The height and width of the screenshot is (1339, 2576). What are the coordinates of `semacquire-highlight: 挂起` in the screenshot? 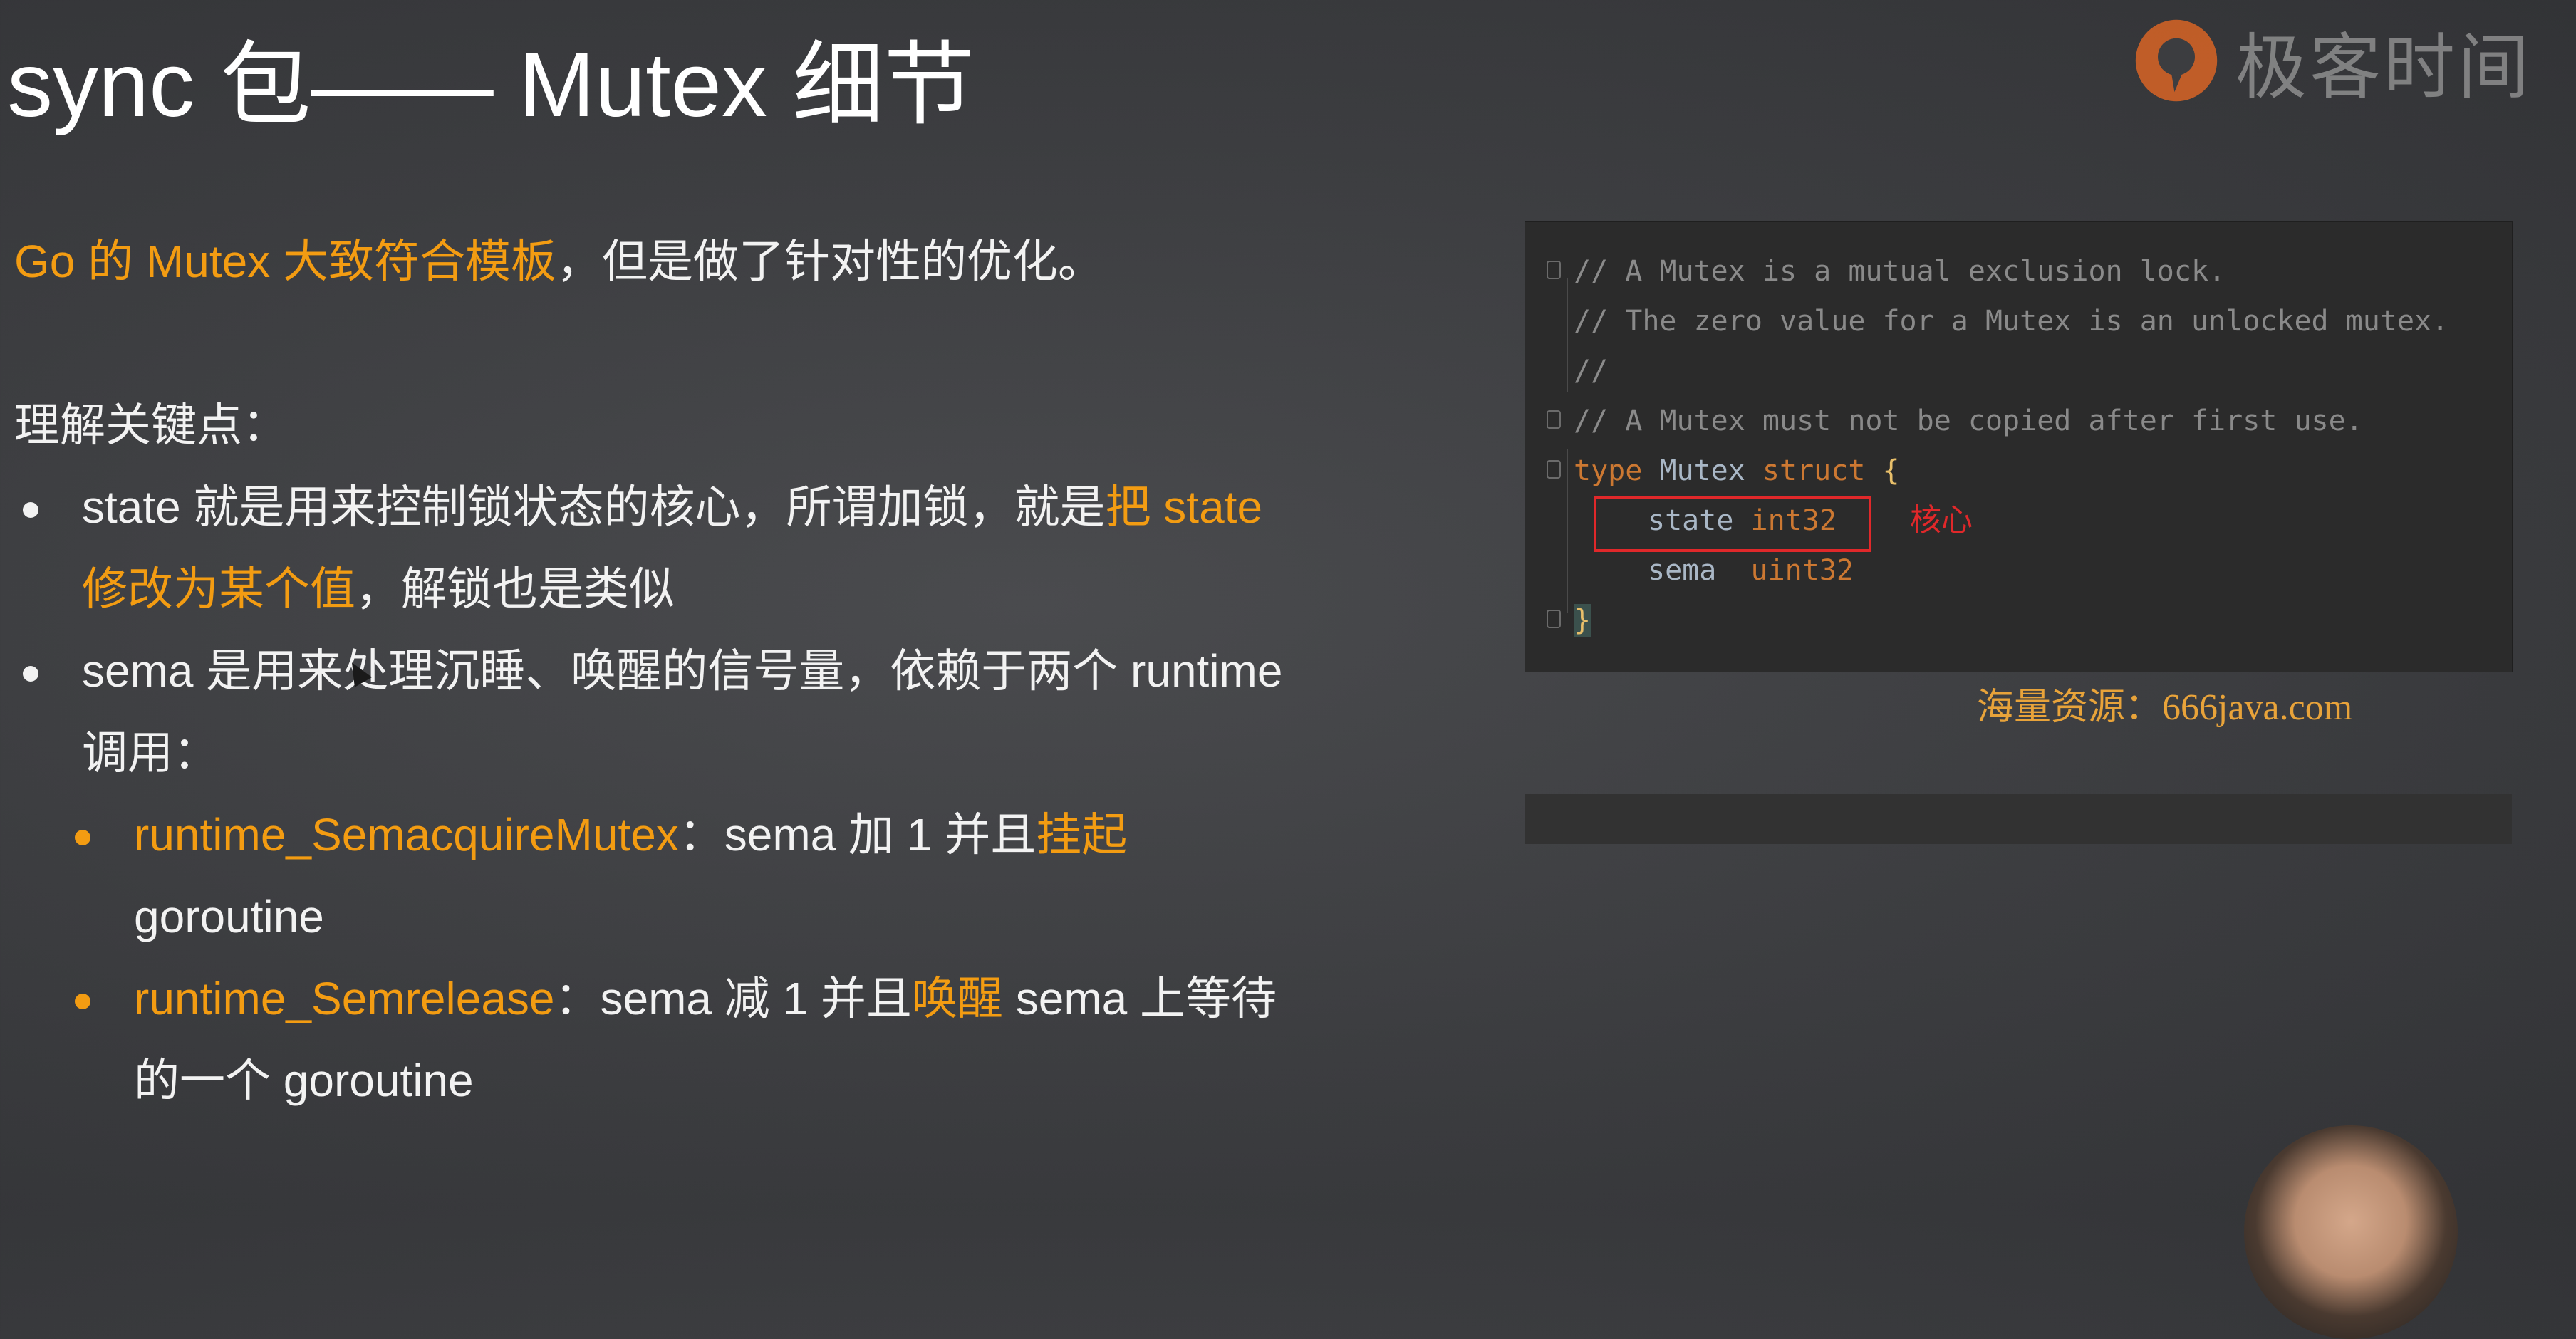 It's located at (1082, 834).